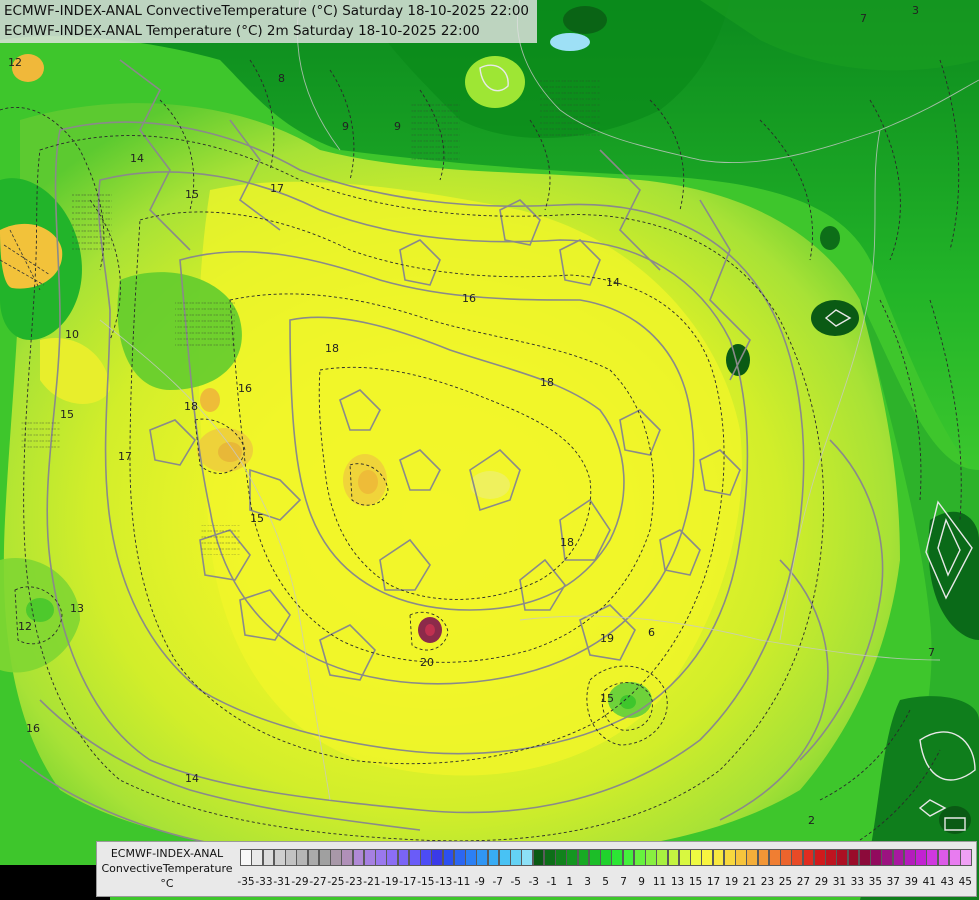 This screenshot has width=979, height=900. I want to click on contour-label: 6, so click(651, 632).